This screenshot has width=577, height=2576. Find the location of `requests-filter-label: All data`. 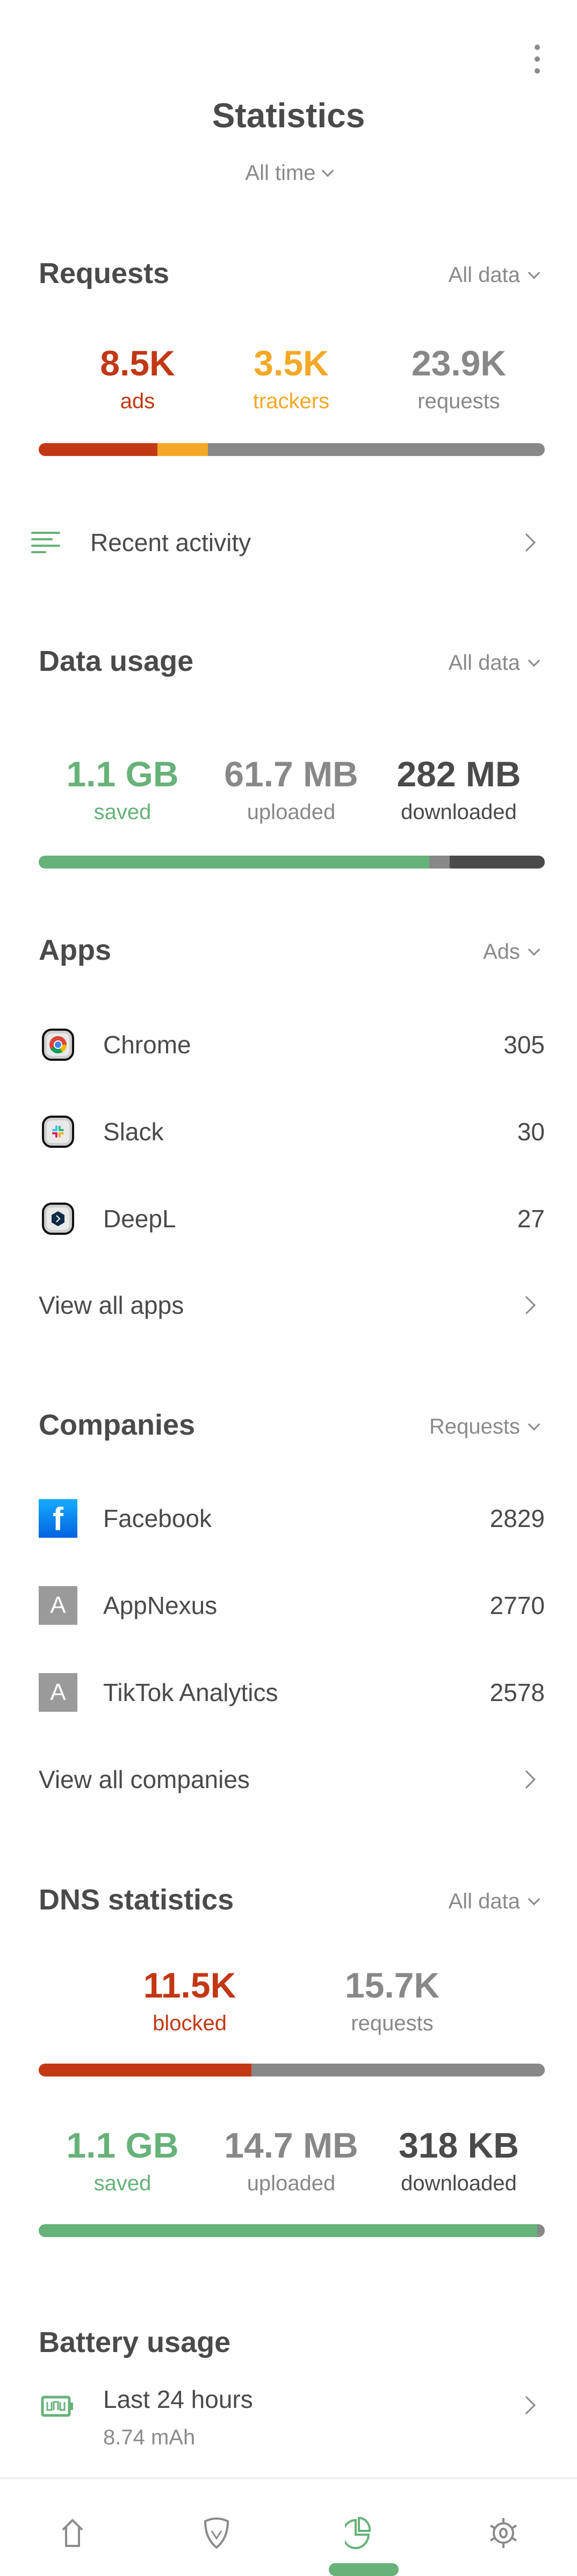

requests-filter-label: All data is located at coordinates (484, 275).